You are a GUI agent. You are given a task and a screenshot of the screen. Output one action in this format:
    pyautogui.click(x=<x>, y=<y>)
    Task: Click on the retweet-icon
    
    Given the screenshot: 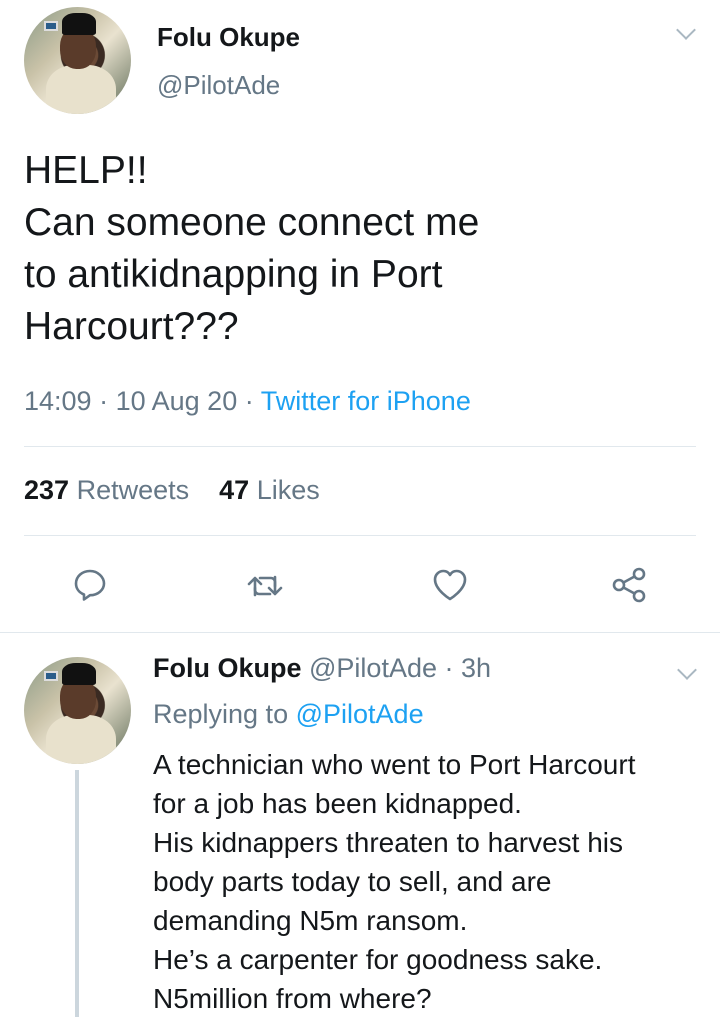 What is the action you would take?
    pyautogui.click(x=265, y=586)
    